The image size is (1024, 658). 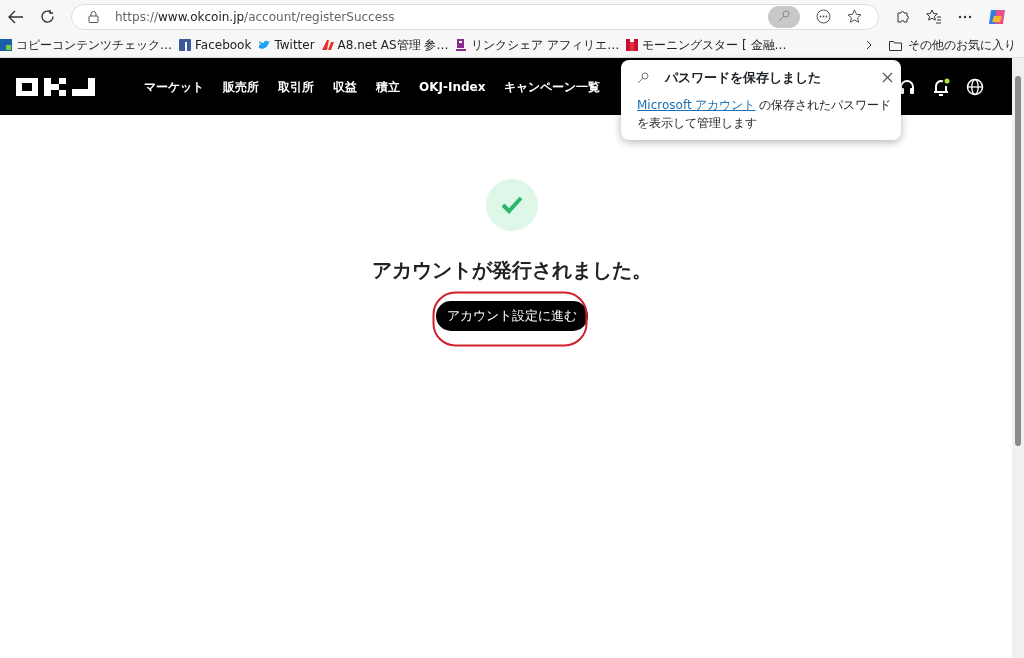 I want to click on address-bar: https://www.okcoin.jp/account/registerSuccess, so click(x=475, y=16).